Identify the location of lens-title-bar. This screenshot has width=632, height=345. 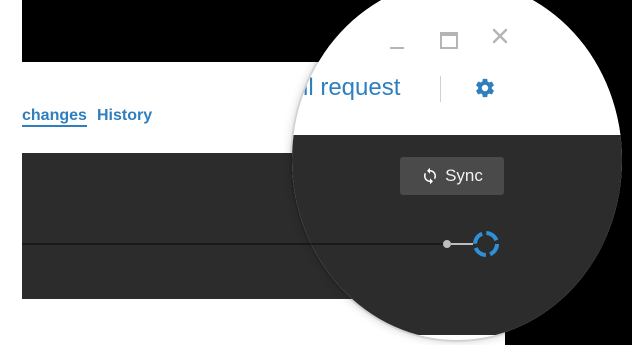
(457, 31).